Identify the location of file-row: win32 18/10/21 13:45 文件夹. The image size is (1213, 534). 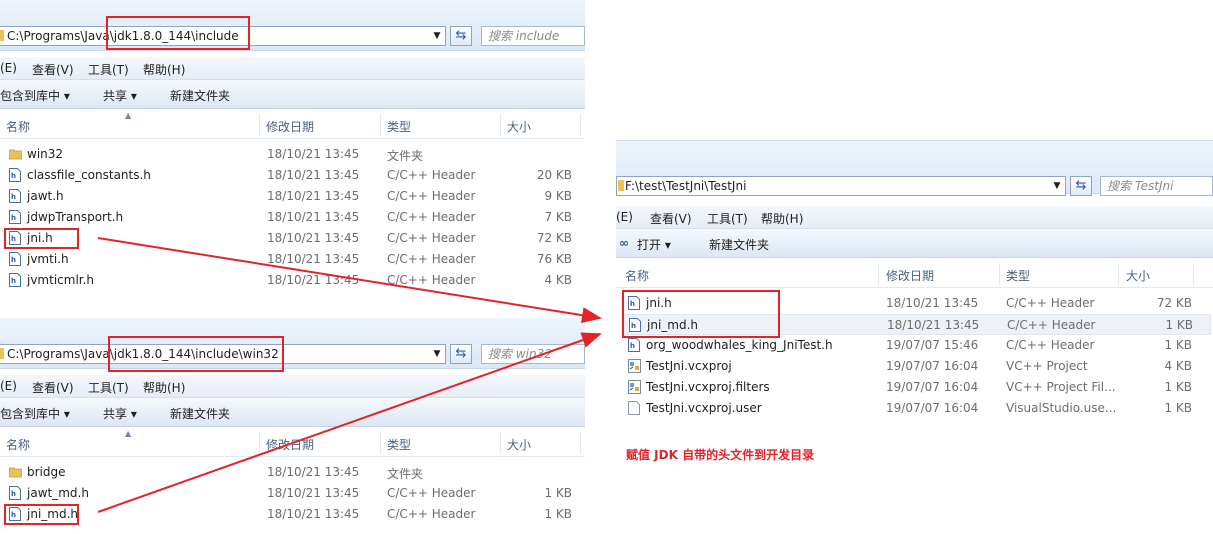
(292, 154).